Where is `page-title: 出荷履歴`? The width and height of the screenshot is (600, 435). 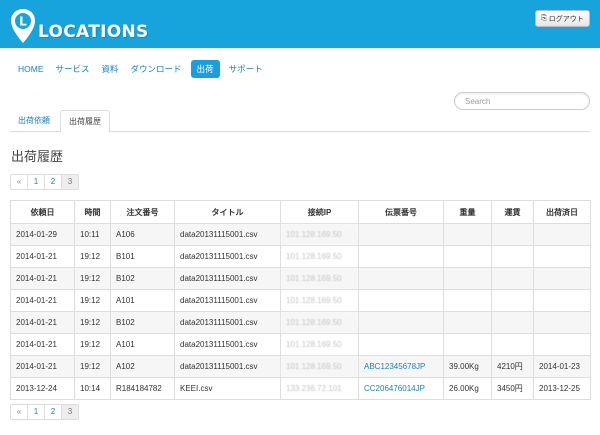 page-title: 出荷履歴 is located at coordinates (37, 157).